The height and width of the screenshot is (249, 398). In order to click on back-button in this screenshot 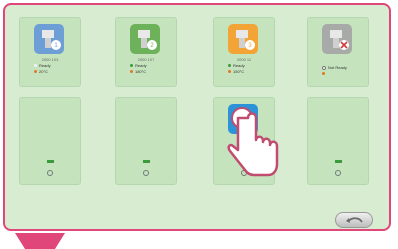, I will do `click(354, 220)`.